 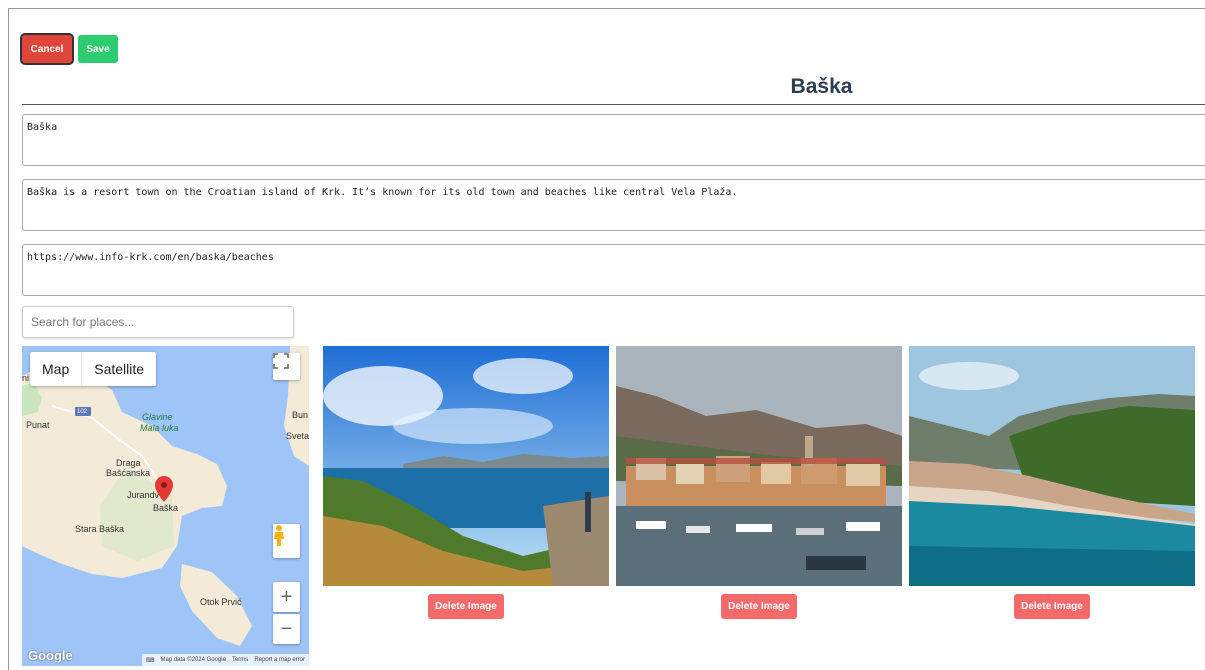 What do you see at coordinates (279, 535) in the screenshot?
I see `pegman-icon` at bounding box center [279, 535].